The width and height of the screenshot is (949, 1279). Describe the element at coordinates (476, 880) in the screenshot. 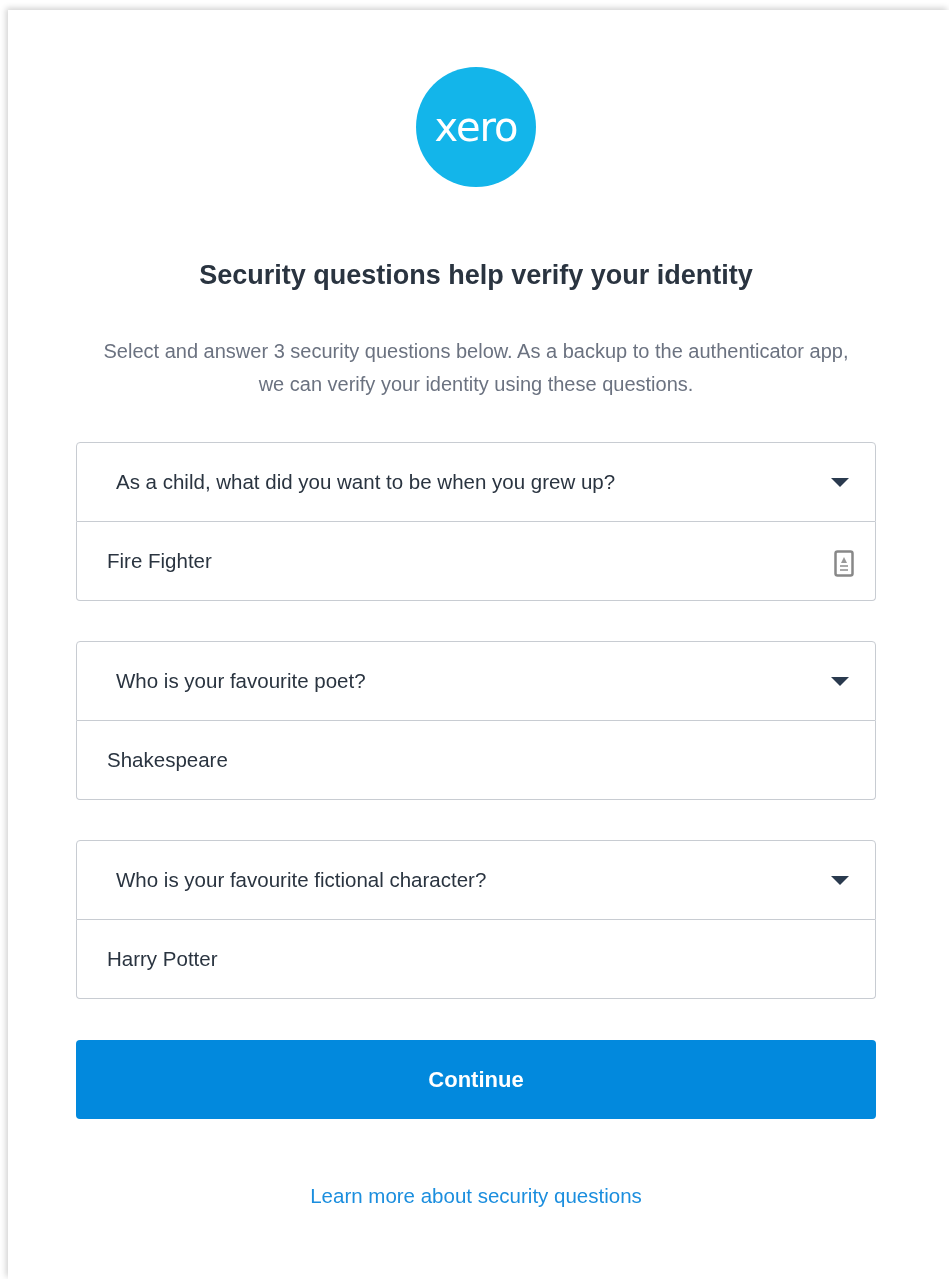

I see `question-select: Who is your favourite fictional character?` at that location.